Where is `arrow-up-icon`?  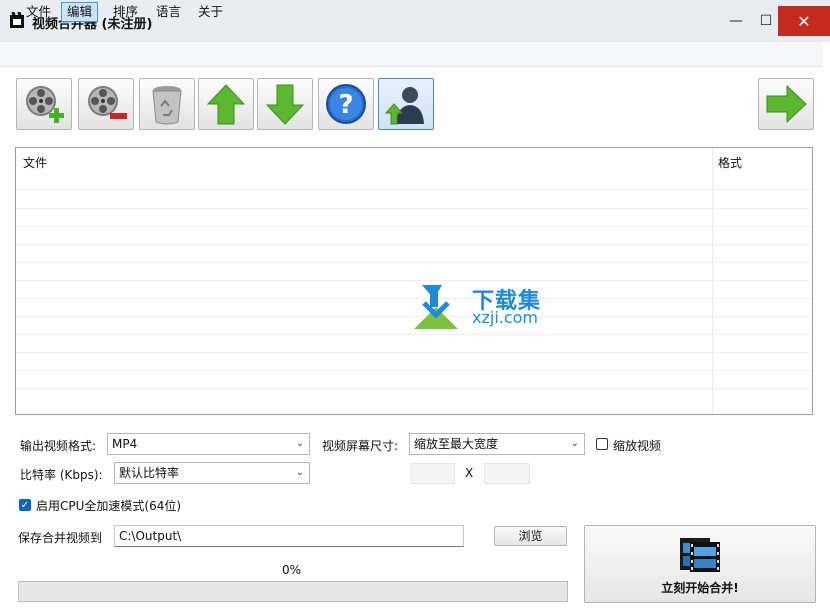 arrow-up-icon is located at coordinates (226, 104).